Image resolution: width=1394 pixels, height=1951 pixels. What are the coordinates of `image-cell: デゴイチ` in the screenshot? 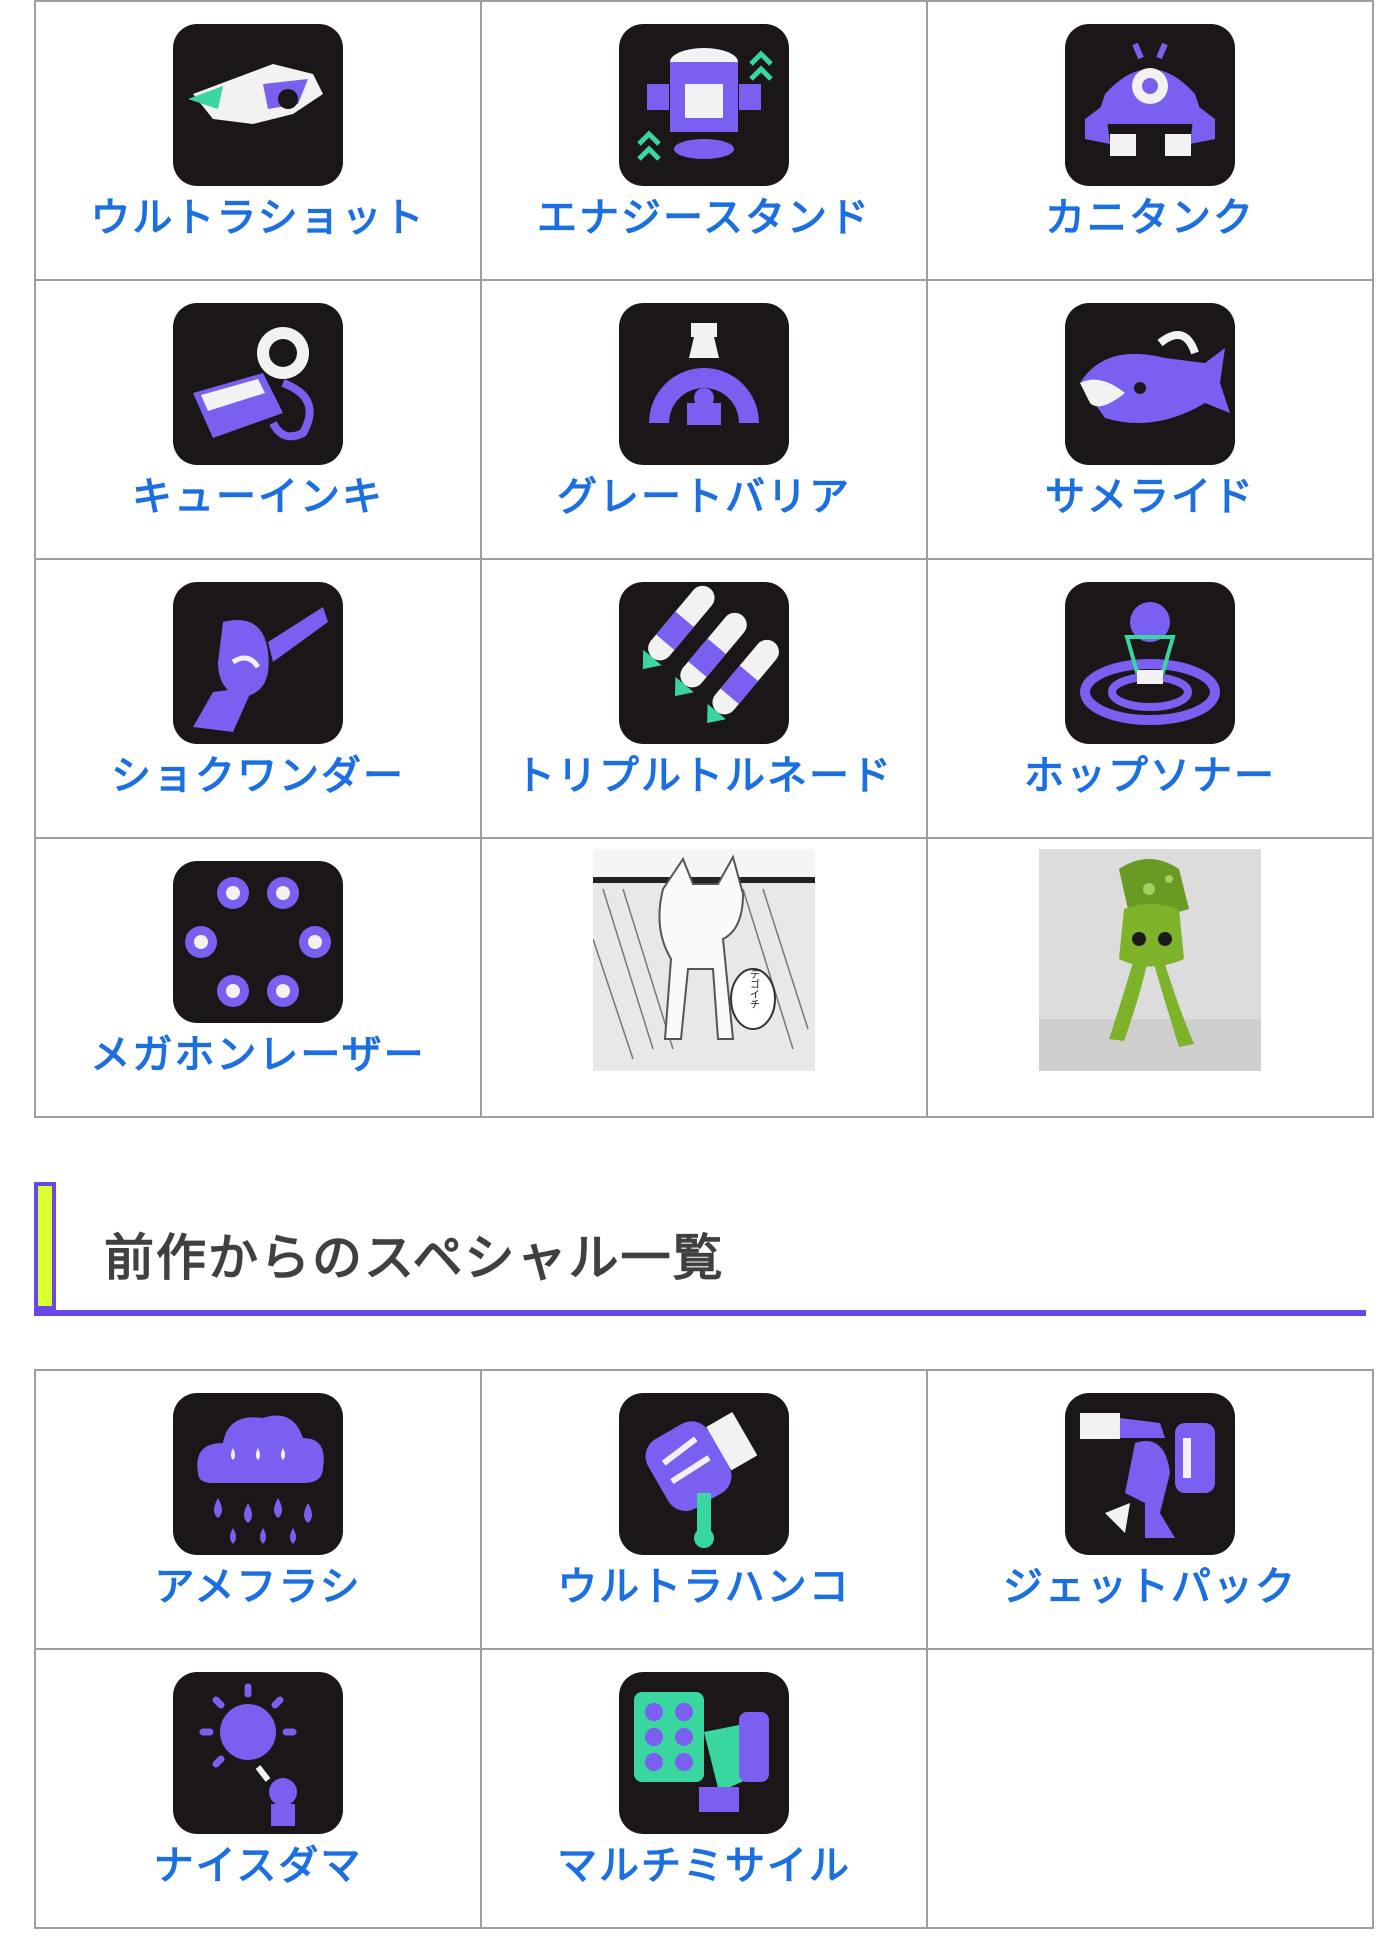 It's located at (704, 977).